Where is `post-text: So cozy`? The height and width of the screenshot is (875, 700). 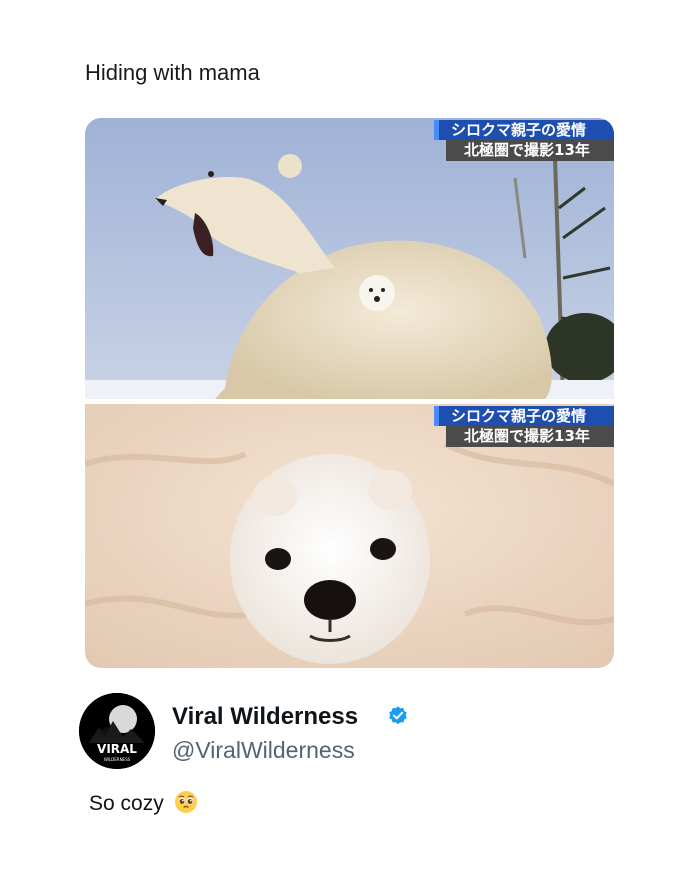
post-text: So cozy is located at coordinates (143, 803).